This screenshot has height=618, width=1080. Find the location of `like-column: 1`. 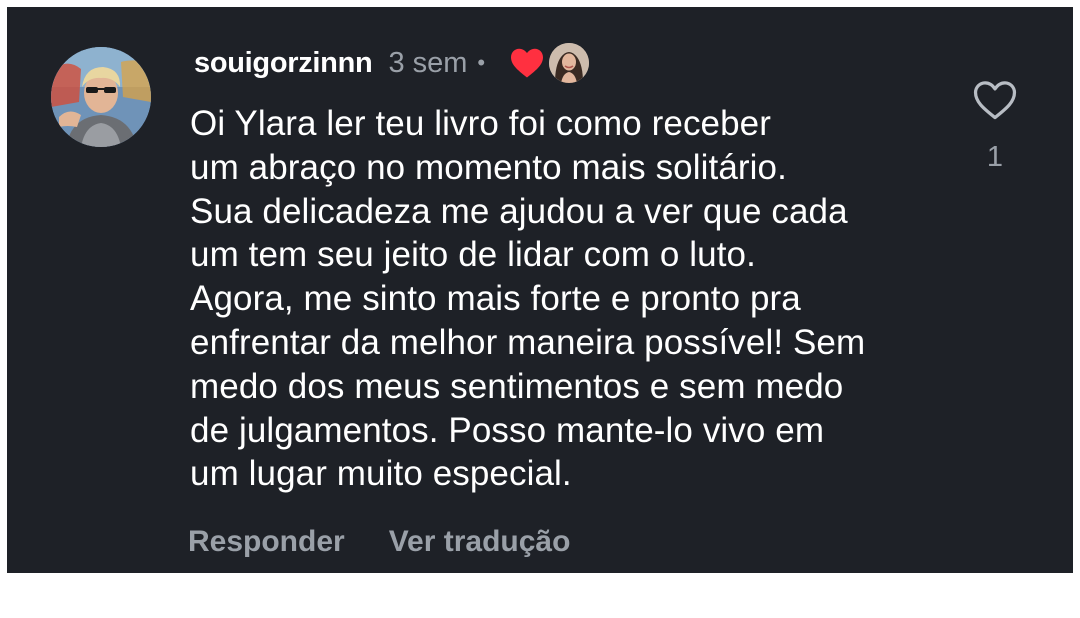

like-column: 1 is located at coordinates (995, 126).